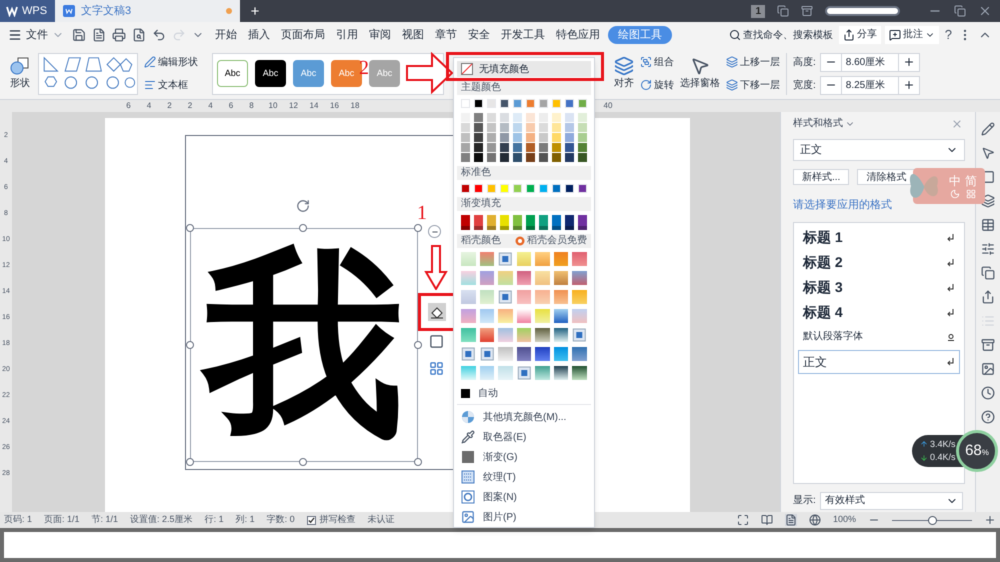  Describe the element at coordinates (255, 11) in the screenshot. I see `new-tab-button: +` at that location.